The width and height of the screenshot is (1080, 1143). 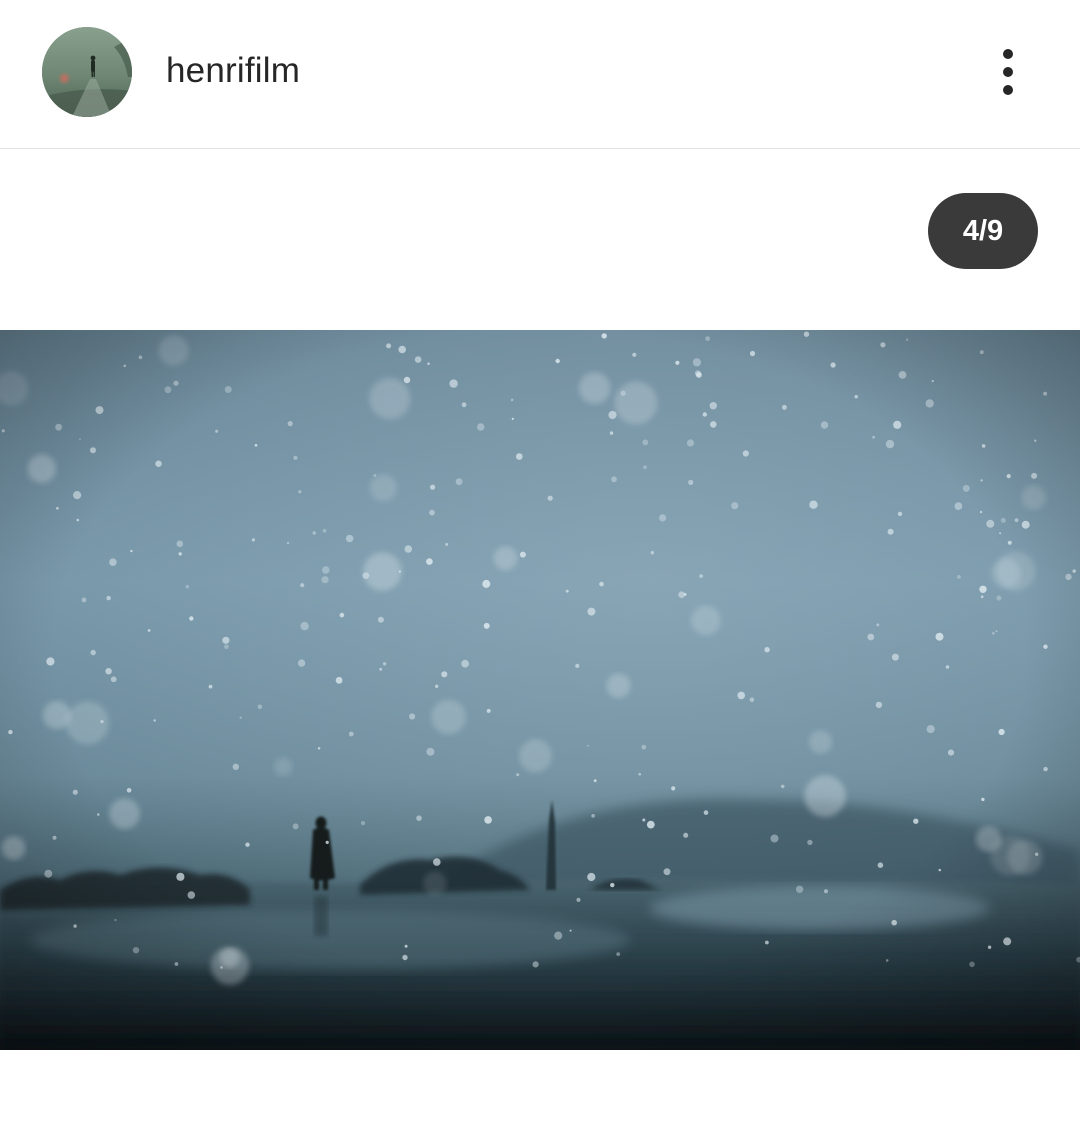 What do you see at coordinates (983, 231) in the screenshot?
I see `carousel-counter-badge: 4/9` at bounding box center [983, 231].